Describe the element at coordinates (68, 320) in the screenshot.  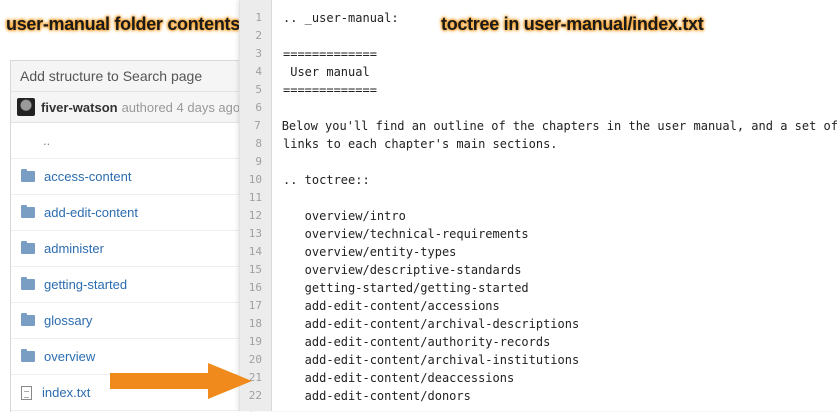
I see `folder-name: glossary` at that location.